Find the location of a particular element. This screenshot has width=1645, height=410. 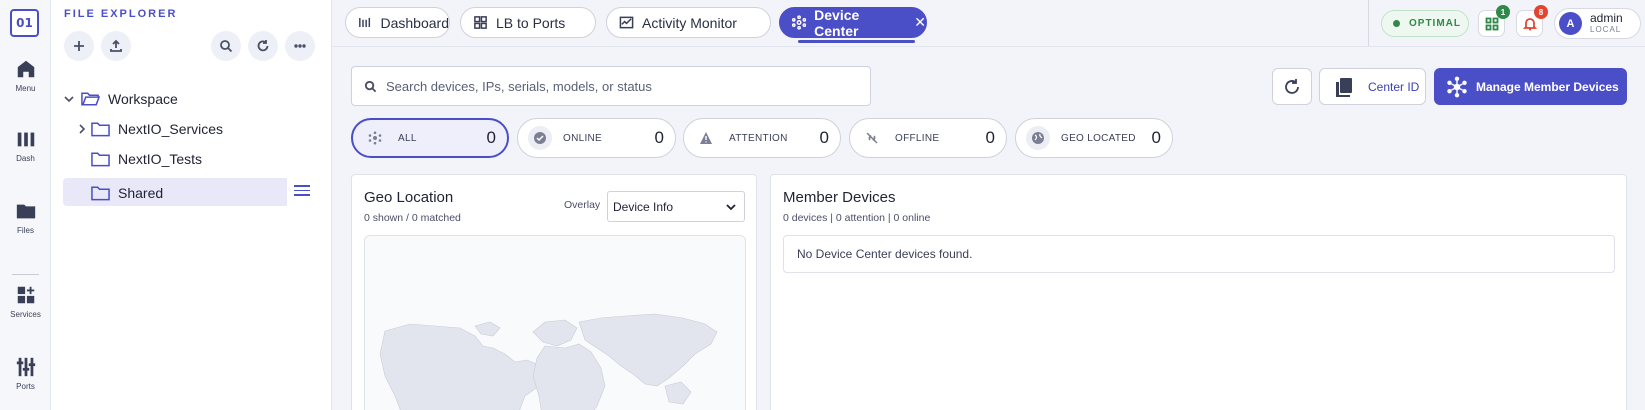

geo-subtitle: 0 shown / 0 matched is located at coordinates (412, 218).